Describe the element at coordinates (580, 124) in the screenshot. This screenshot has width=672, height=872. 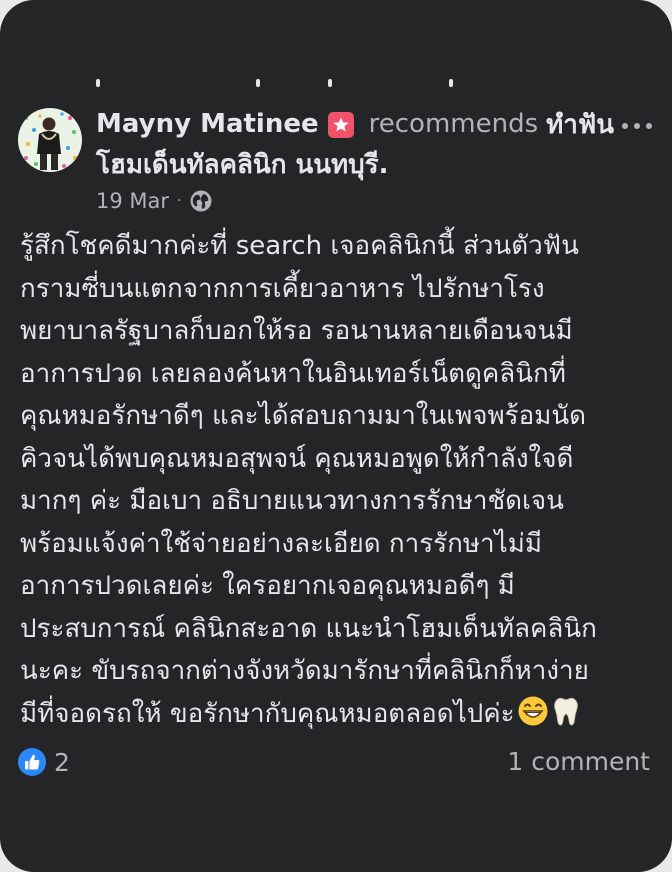
I see `page-name-link: ทำฟัน` at that location.